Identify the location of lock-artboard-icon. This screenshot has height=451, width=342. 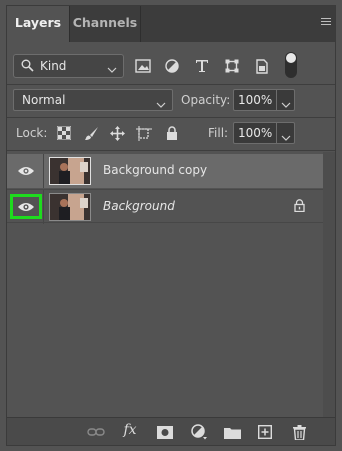
(144, 133).